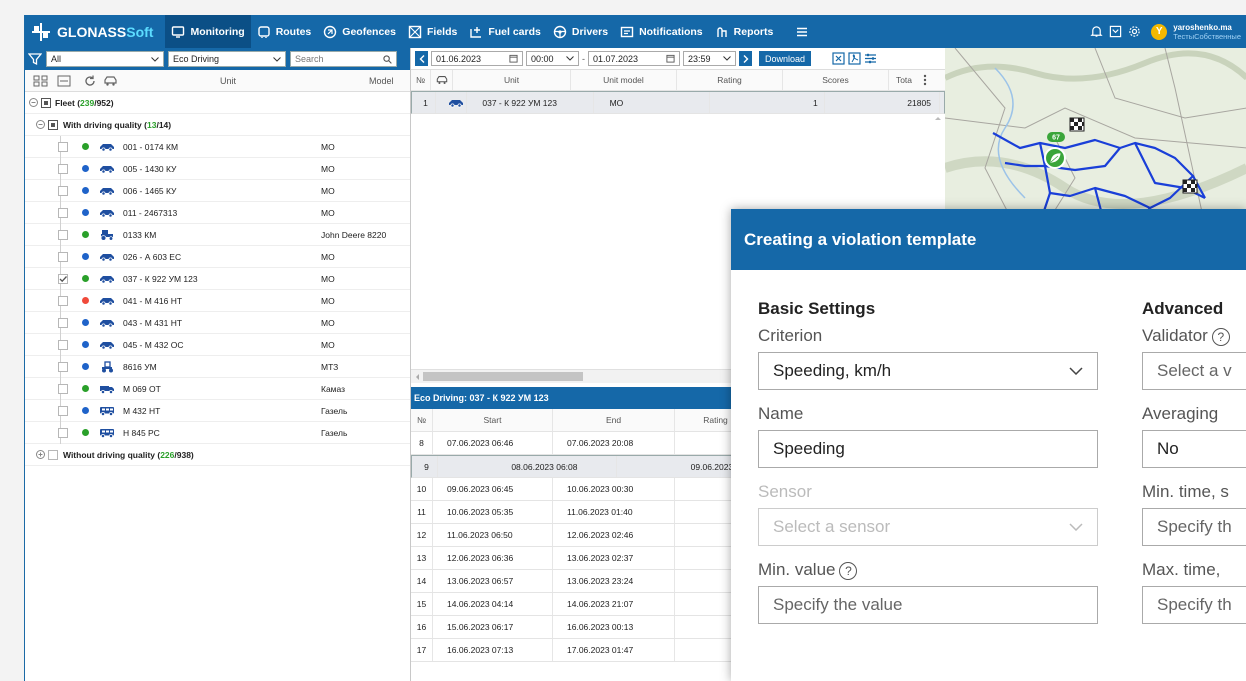 The image size is (1246, 681). Describe the element at coordinates (217, 323) in the screenshot. I see `unit-row: 043 - М 431 НТ МО` at that location.